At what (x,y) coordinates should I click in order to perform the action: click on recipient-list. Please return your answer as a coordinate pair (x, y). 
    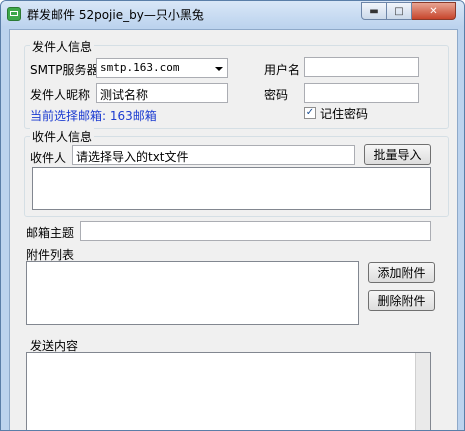
    Looking at the image, I should click on (231, 188).